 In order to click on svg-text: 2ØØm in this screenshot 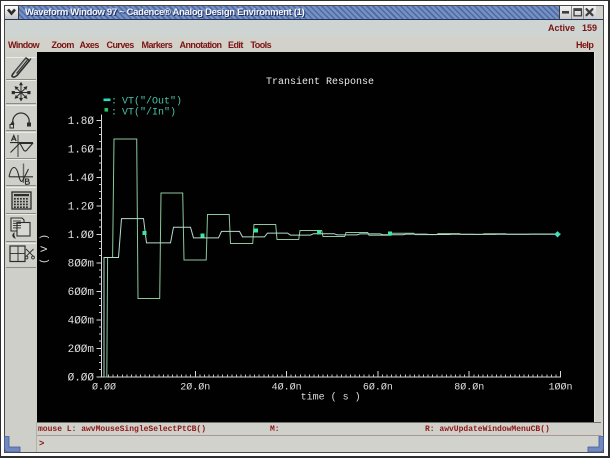, I will do `click(81, 350)`.